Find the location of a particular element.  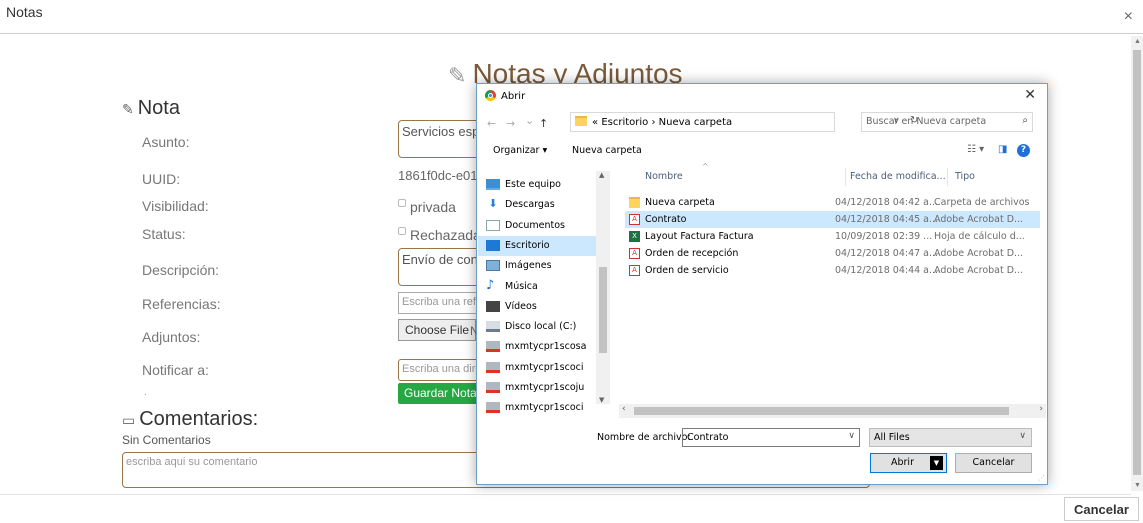

scroll-up-icon: ▲ is located at coordinates (1137, 41).